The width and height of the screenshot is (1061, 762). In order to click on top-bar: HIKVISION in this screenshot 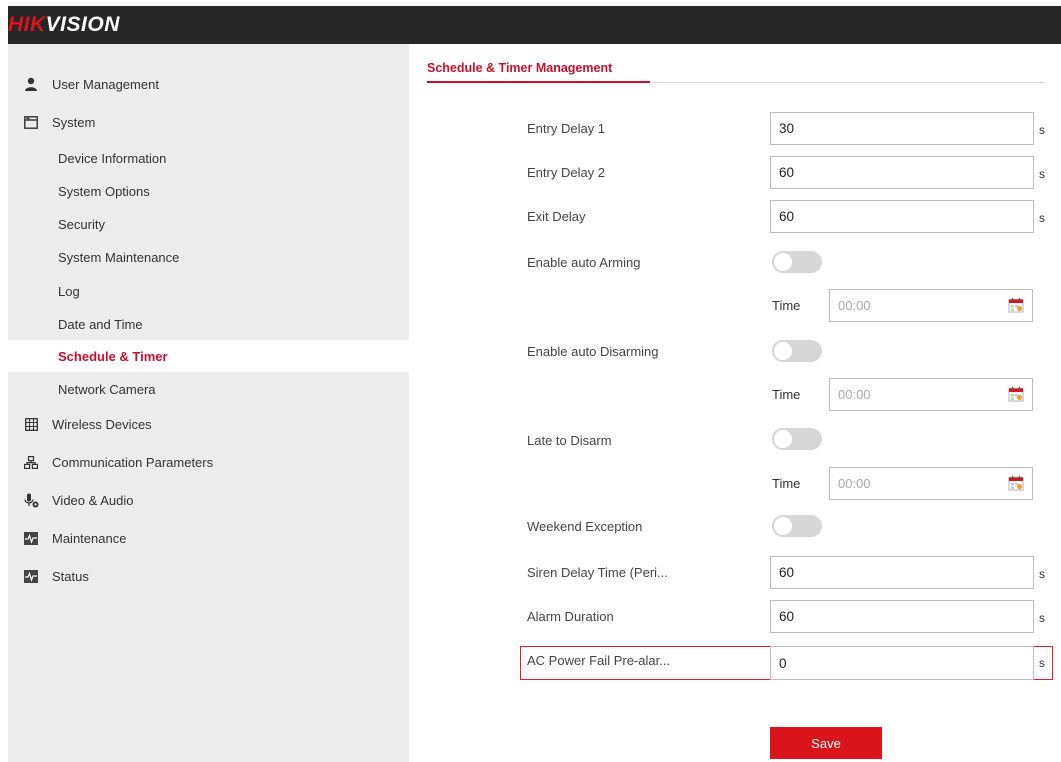, I will do `click(534, 25)`.